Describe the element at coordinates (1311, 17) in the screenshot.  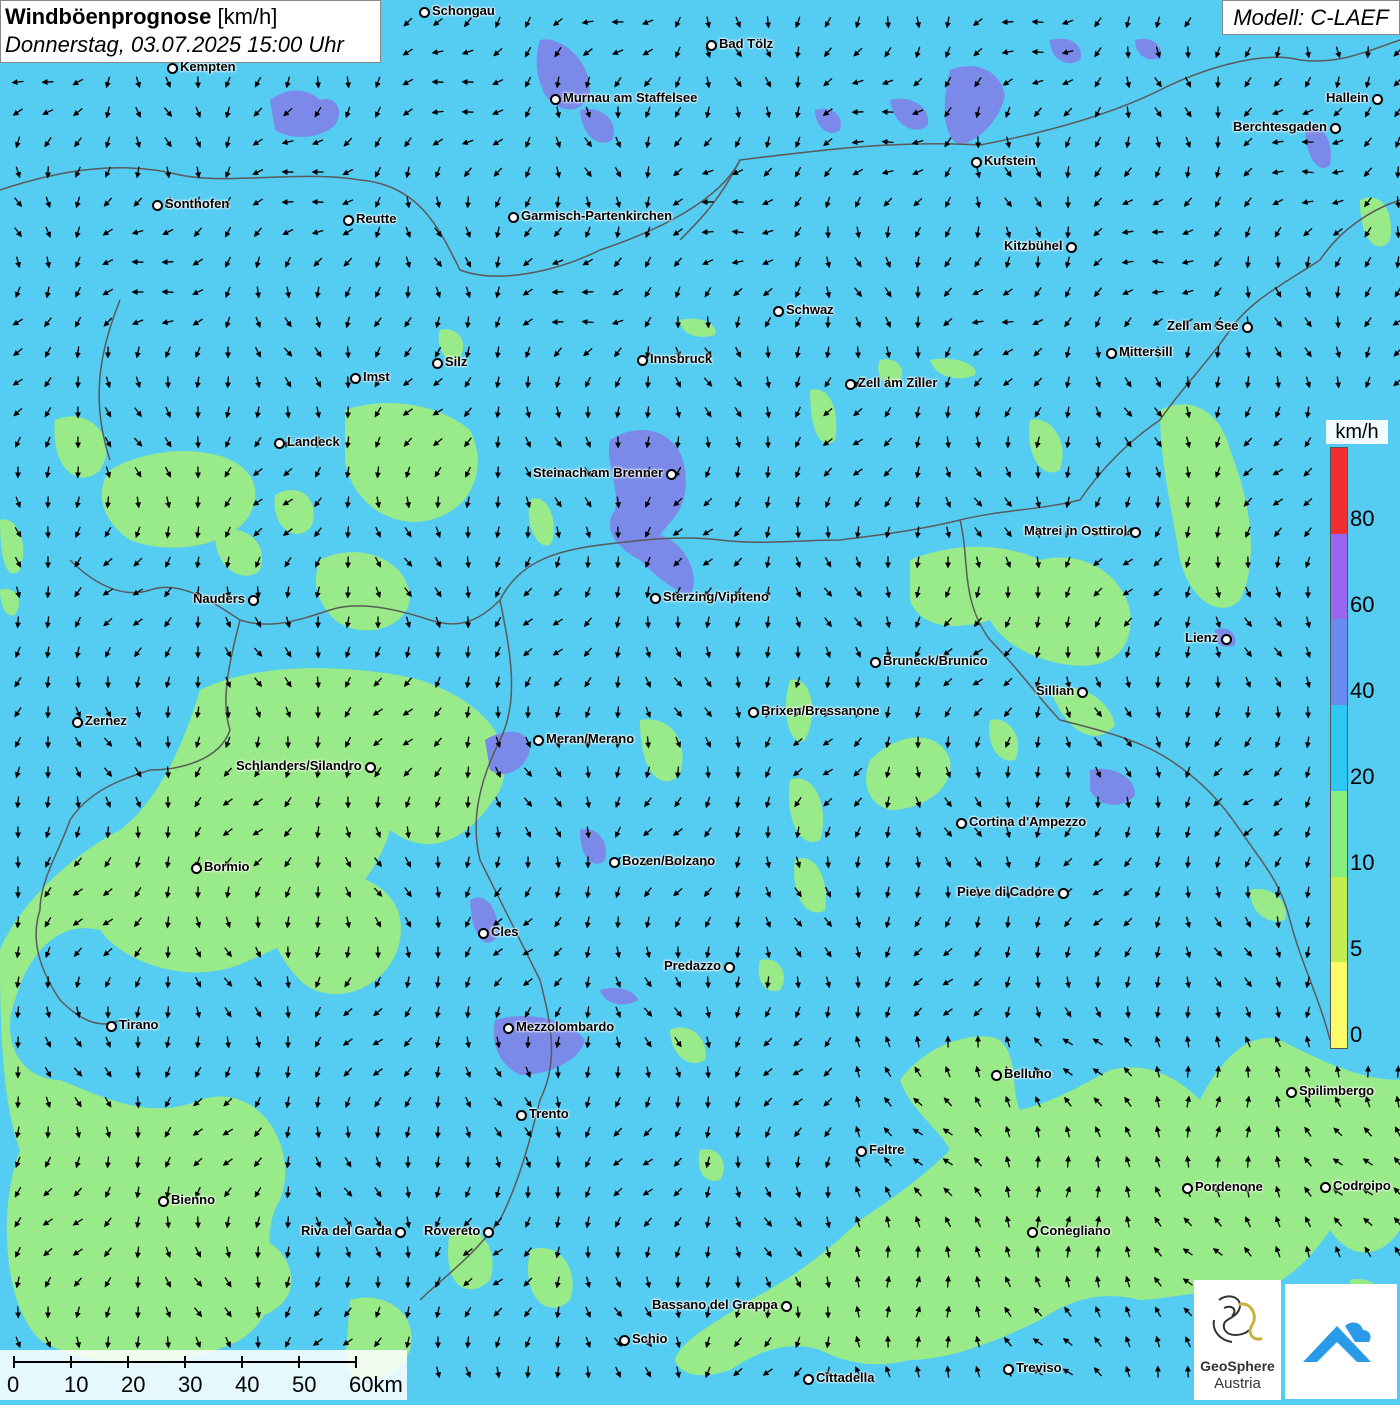
I see `model-label: Modell: C-LAEF` at that location.